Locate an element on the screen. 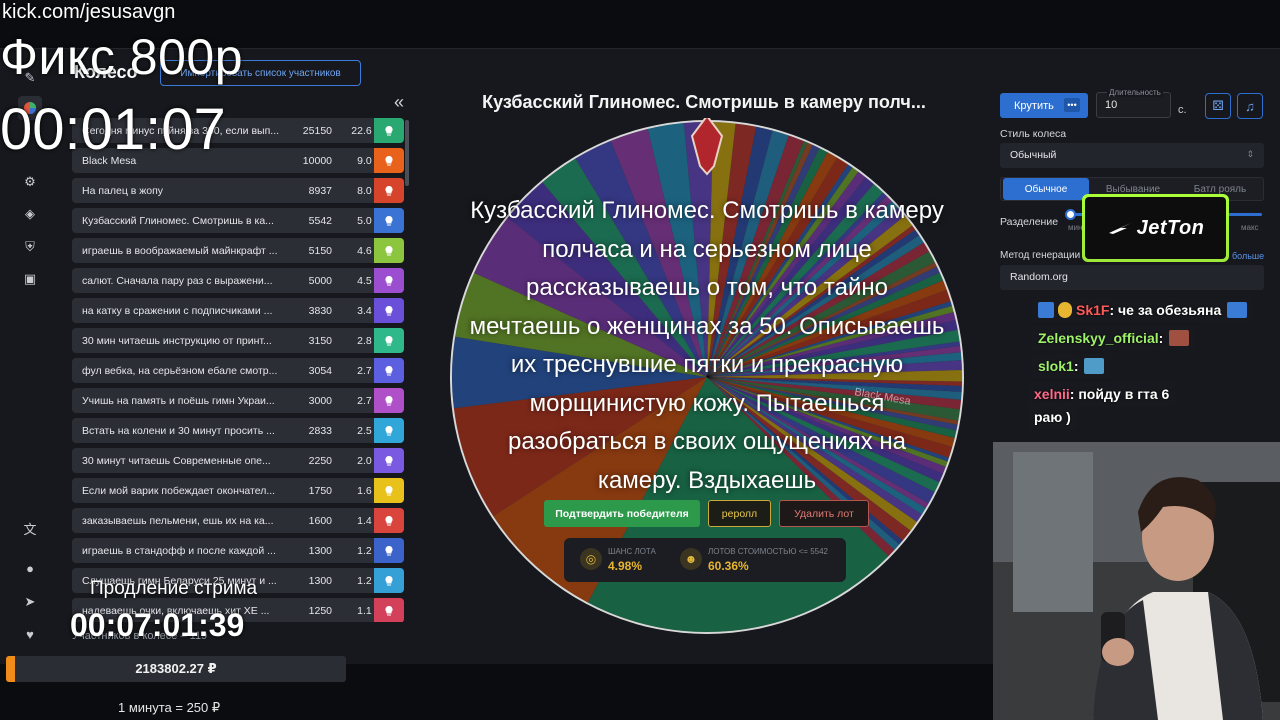 The image size is (1280, 720). target-icon: ◎ is located at coordinates (591, 559).